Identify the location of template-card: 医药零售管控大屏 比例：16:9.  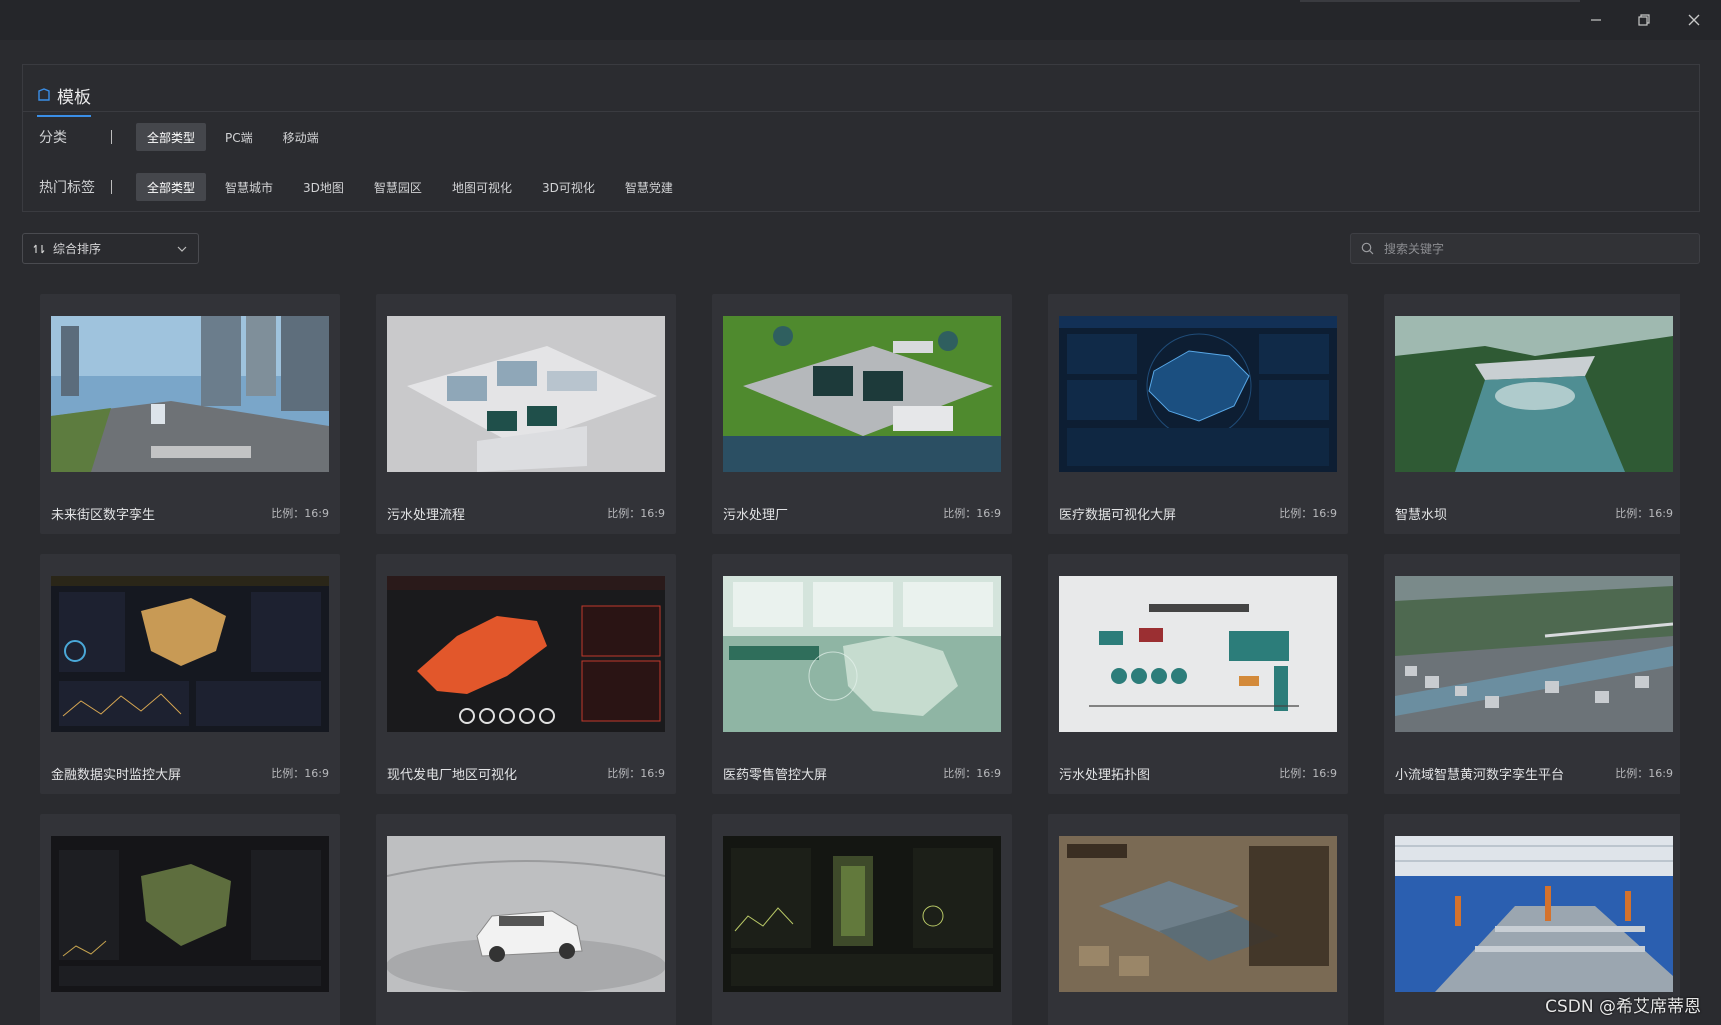
(862, 674).